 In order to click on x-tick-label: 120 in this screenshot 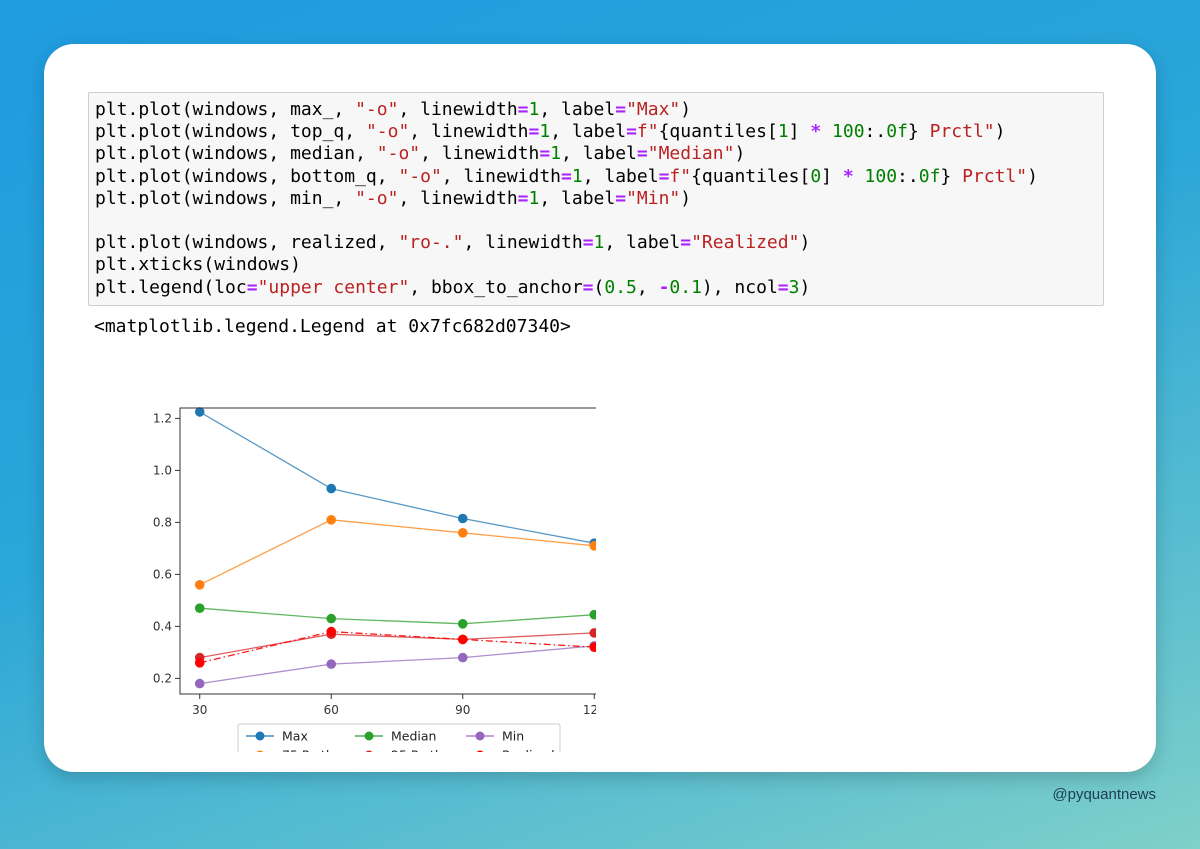, I will do `click(589, 710)`.